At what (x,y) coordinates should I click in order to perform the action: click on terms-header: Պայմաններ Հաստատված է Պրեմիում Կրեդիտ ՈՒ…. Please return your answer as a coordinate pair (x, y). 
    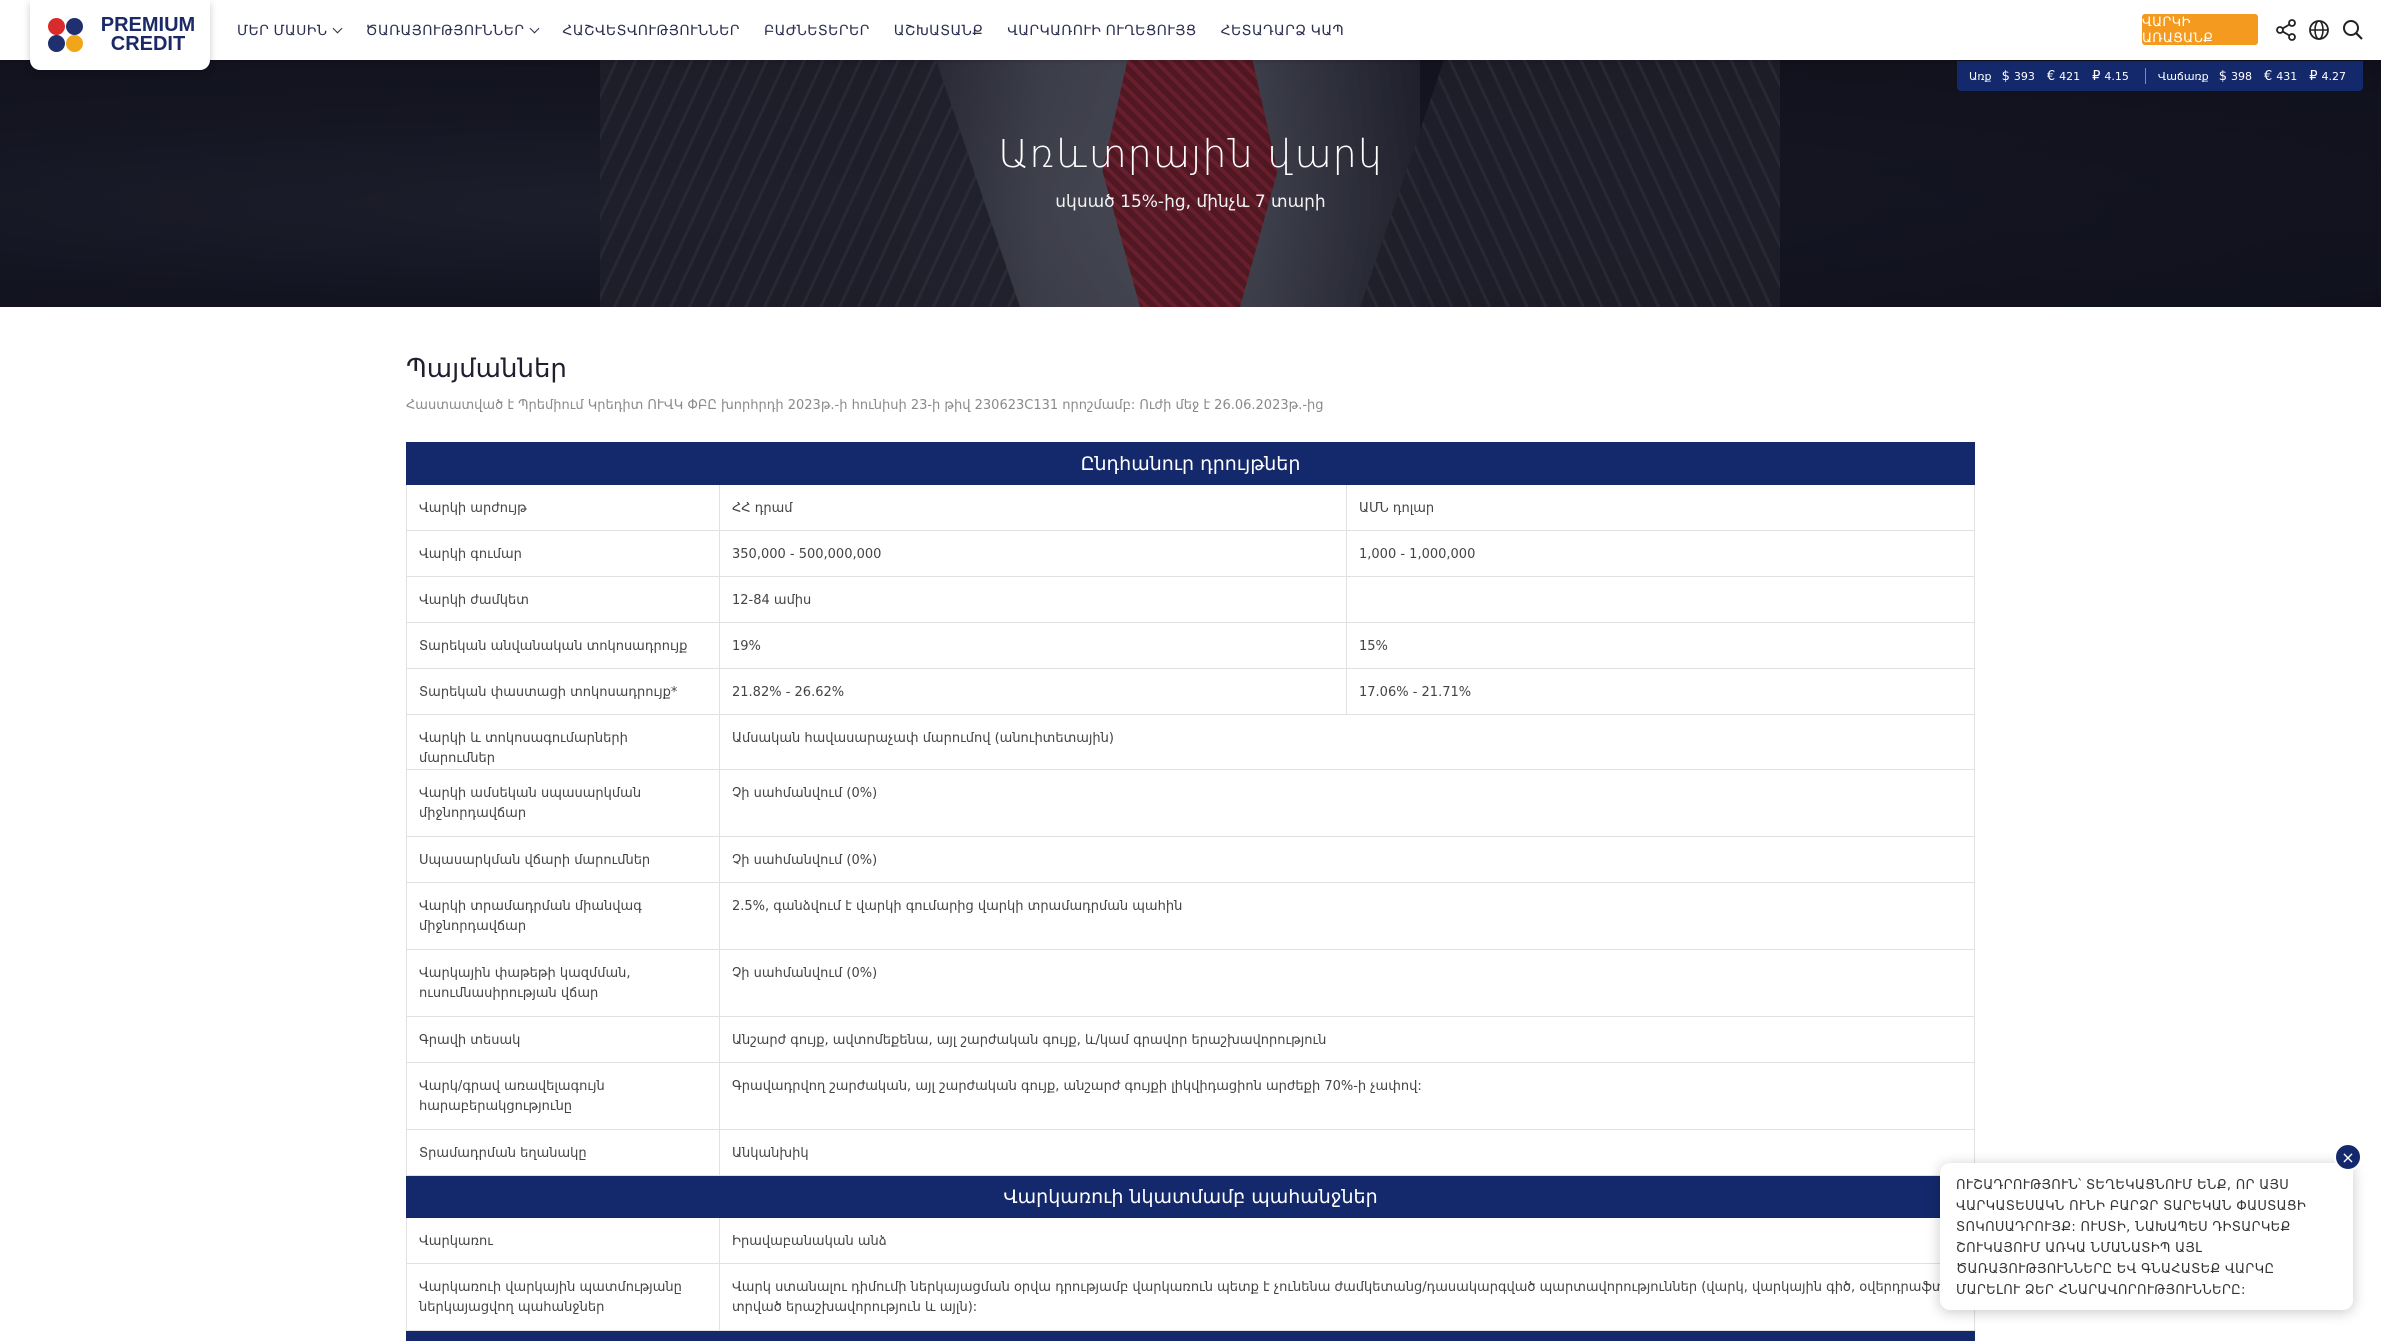
    Looking at the image, I should click on (1190, 383).